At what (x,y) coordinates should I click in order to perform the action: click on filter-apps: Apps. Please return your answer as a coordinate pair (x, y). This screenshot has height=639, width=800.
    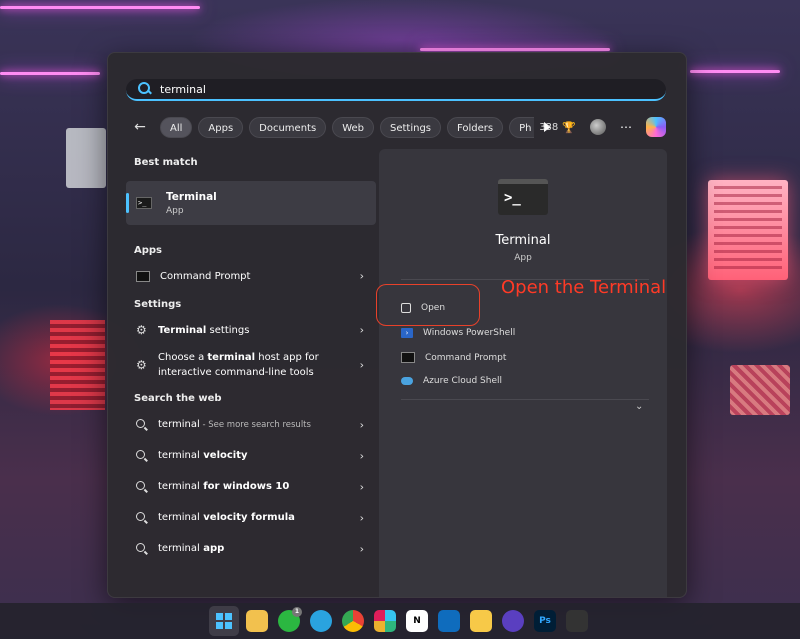
    Looking at the image, I should click on (221, 127).